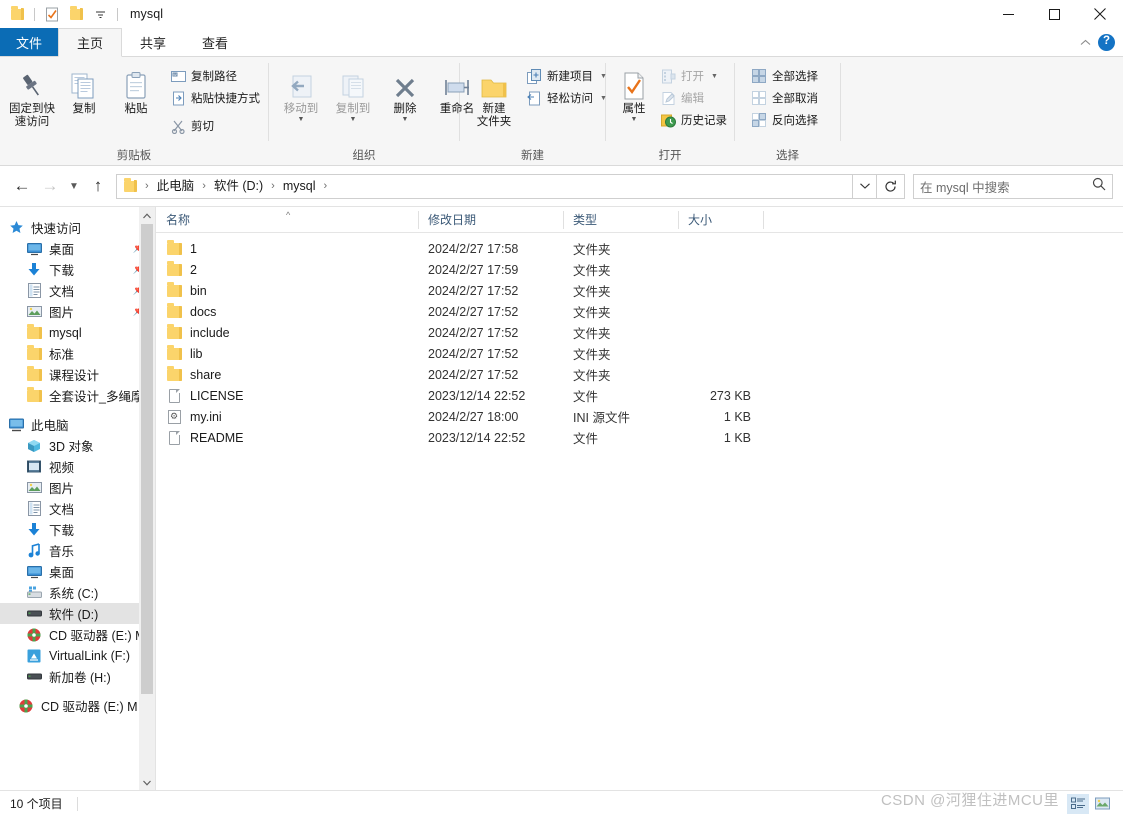 The height and width of the screenshot is (816, 1123). What do you see at coordinates (1100, 14) in the screenshot?
I see `close-button` at bounding box center [1100, 14].